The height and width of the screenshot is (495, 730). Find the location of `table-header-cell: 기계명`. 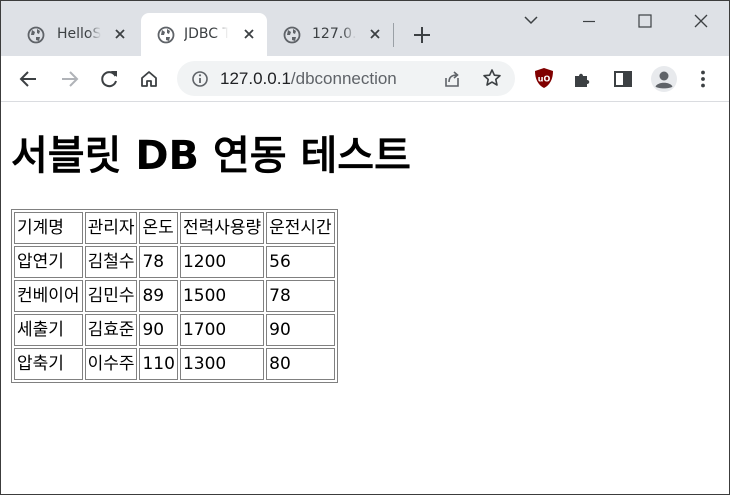

table-header-cell: 기계명 is located at coordinates (48, 228).